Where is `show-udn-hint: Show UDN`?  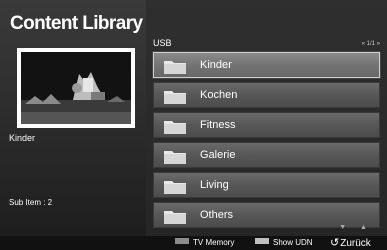
show-udn-hint: Show UDN is located at coordinates (284, 242).